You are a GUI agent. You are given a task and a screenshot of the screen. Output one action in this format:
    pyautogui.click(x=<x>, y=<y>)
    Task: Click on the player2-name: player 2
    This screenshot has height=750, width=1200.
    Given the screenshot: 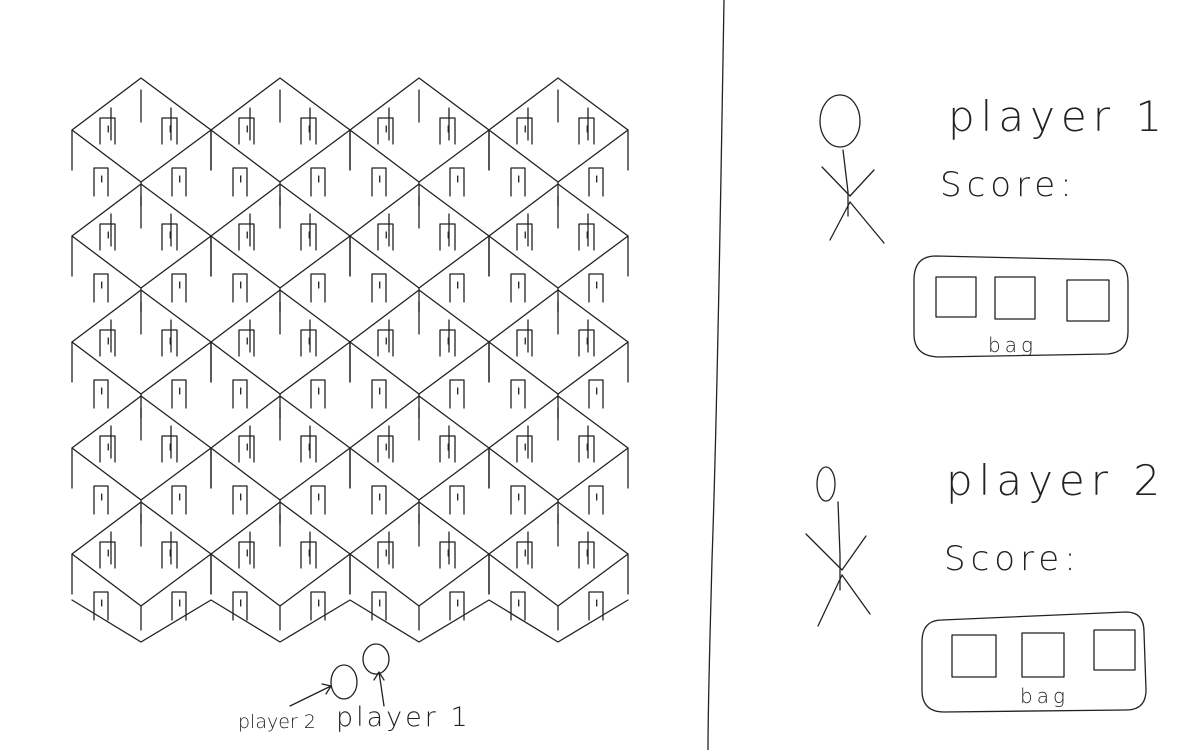 What is the action you would take?
    pyautogui.click(x=1056, y=480)
    